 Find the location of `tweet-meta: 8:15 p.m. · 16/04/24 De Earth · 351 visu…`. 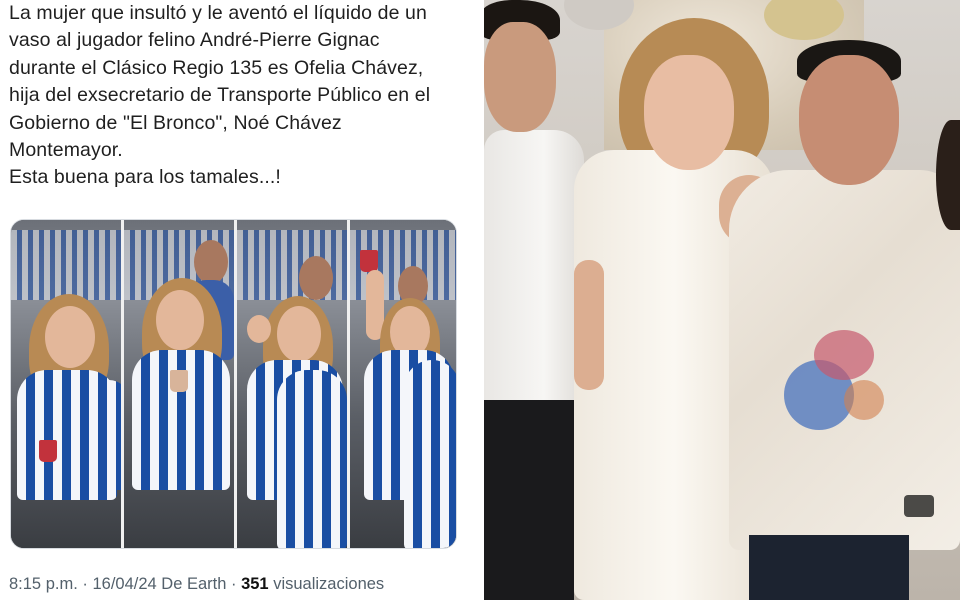

tweet-meta: 8:15 p.m. · 16/04/24 De Earth · 351 visu… is located at coordinates (196, 584).